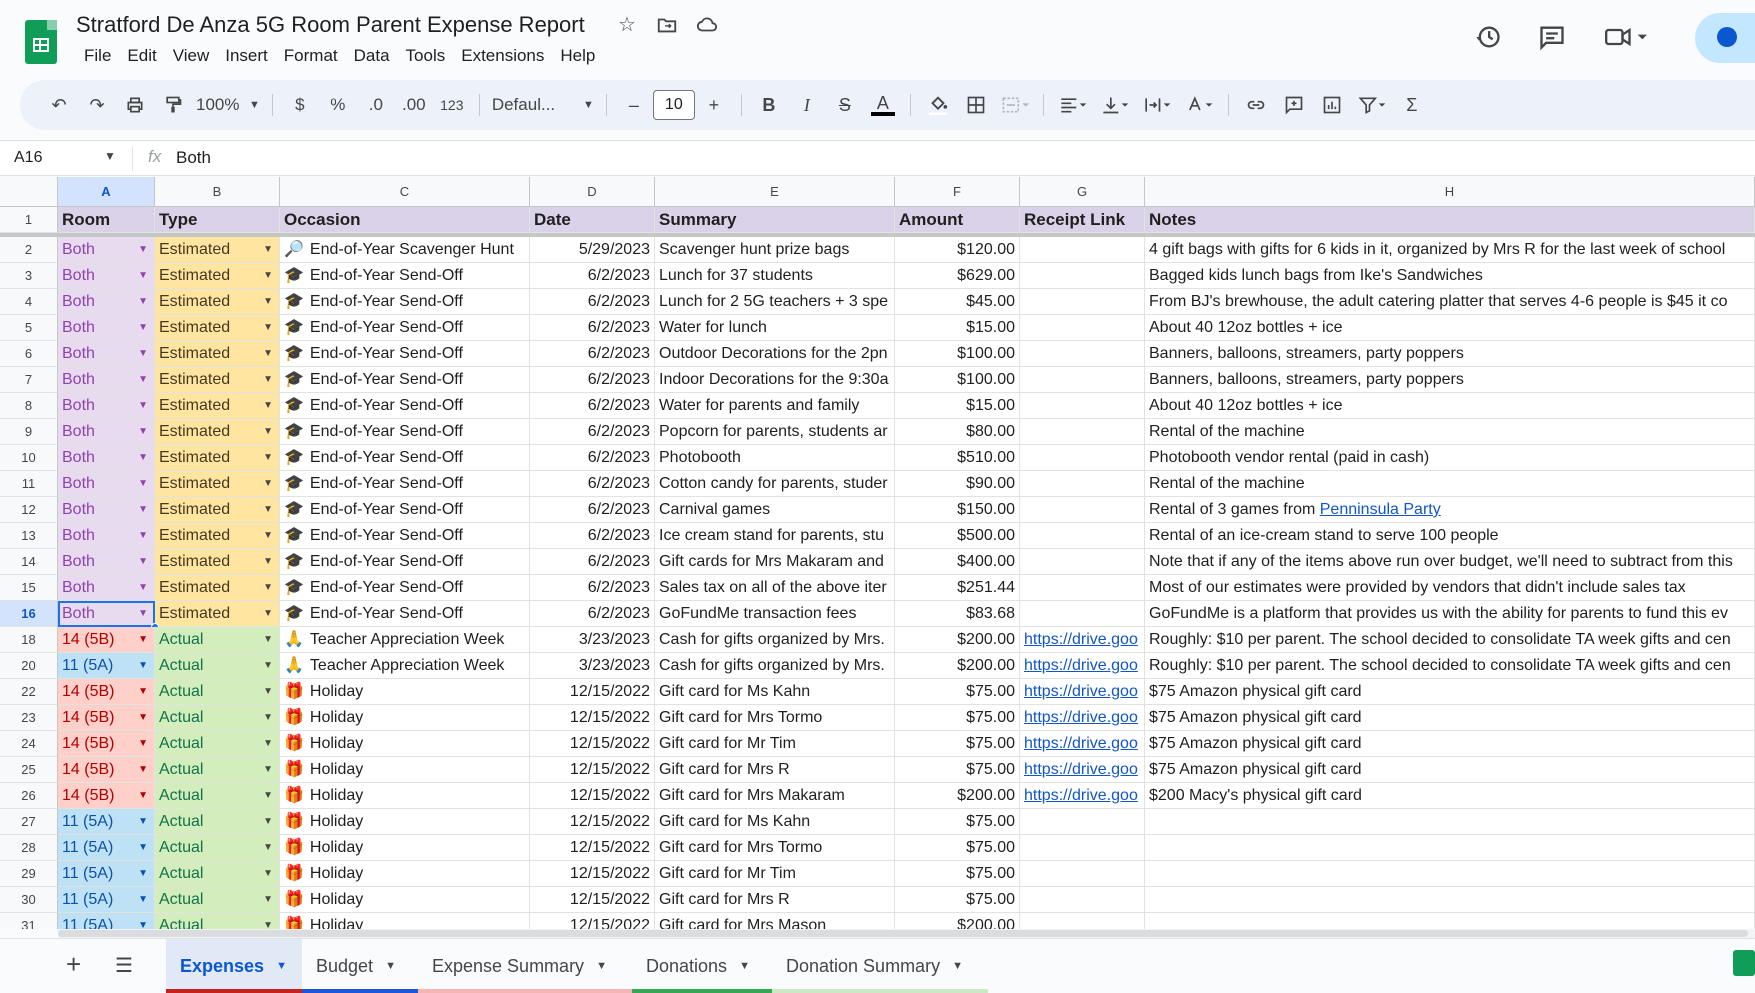 Image resolution: width=1755 pixels, height=993 pixels. Describe the element at coordinates (957, 192) in the screenshot. I see `column-header-f: F` at that location.